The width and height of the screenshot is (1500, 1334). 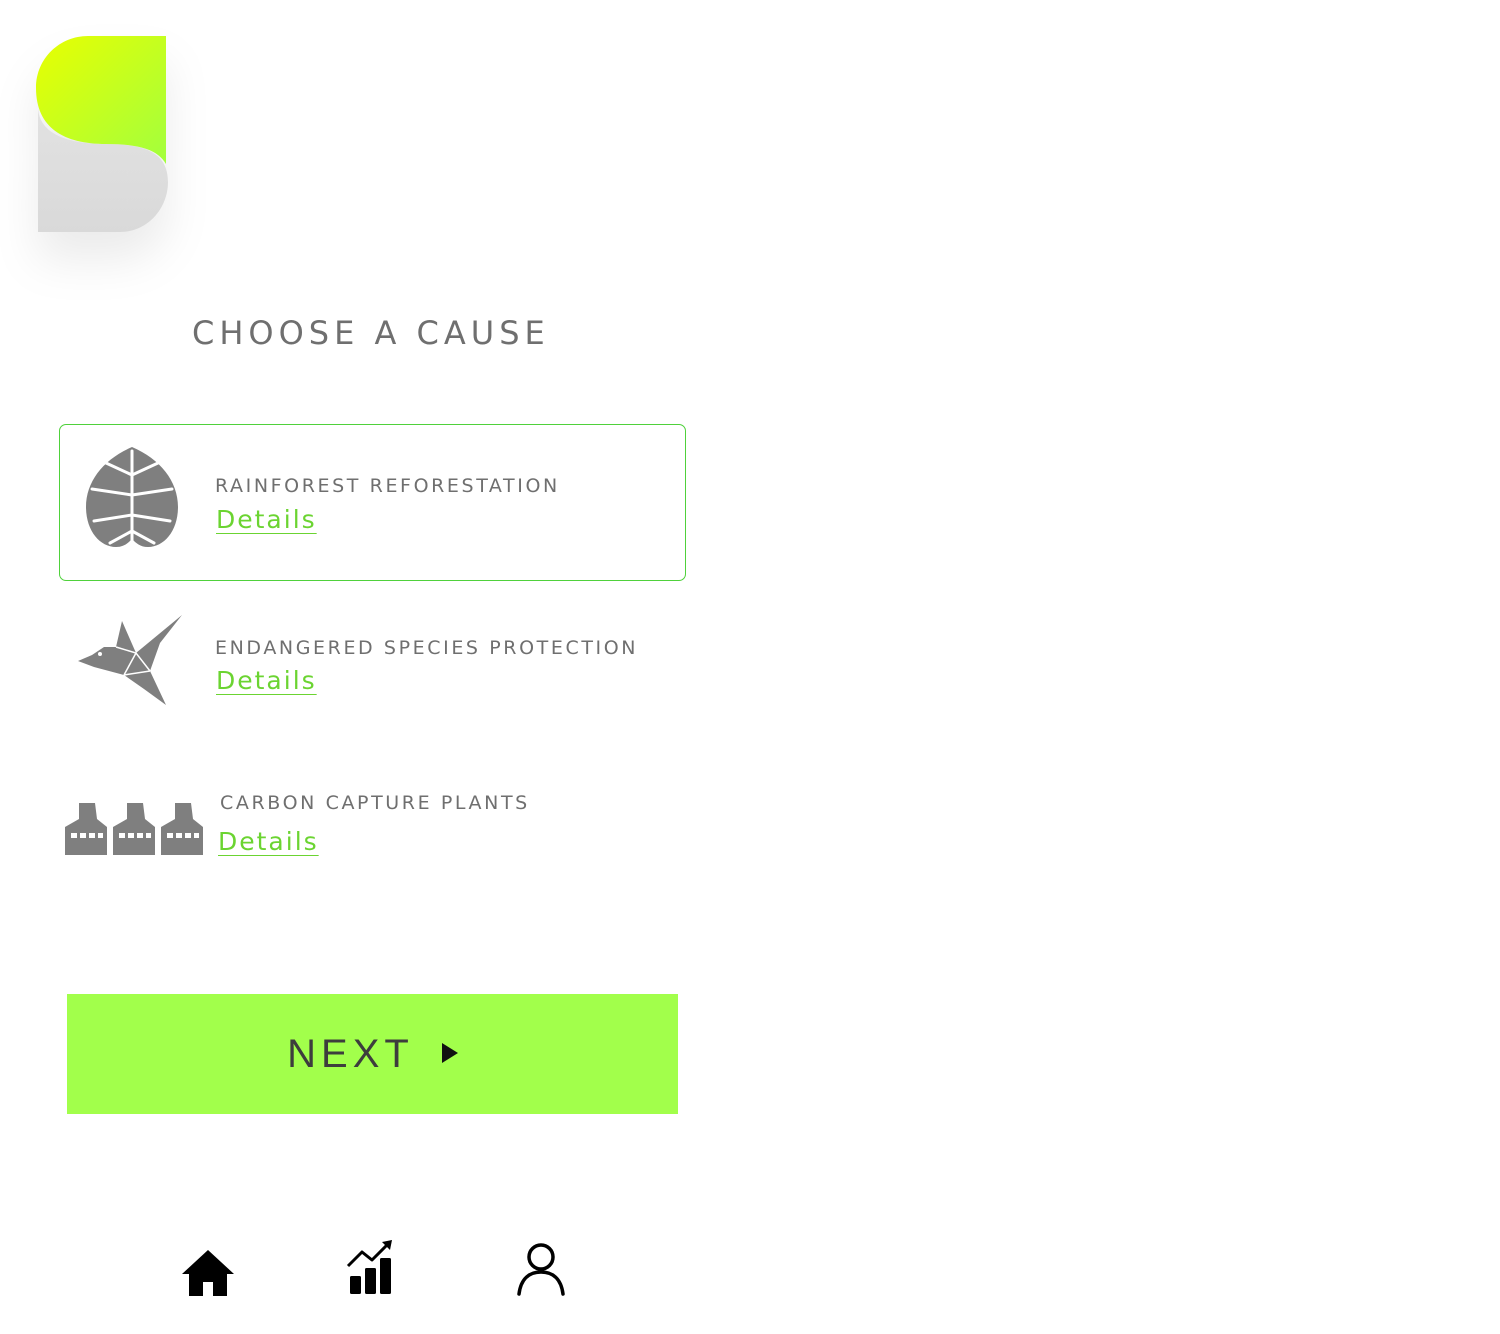 I want to click on stats-icon, so click(x=371, y=1270).